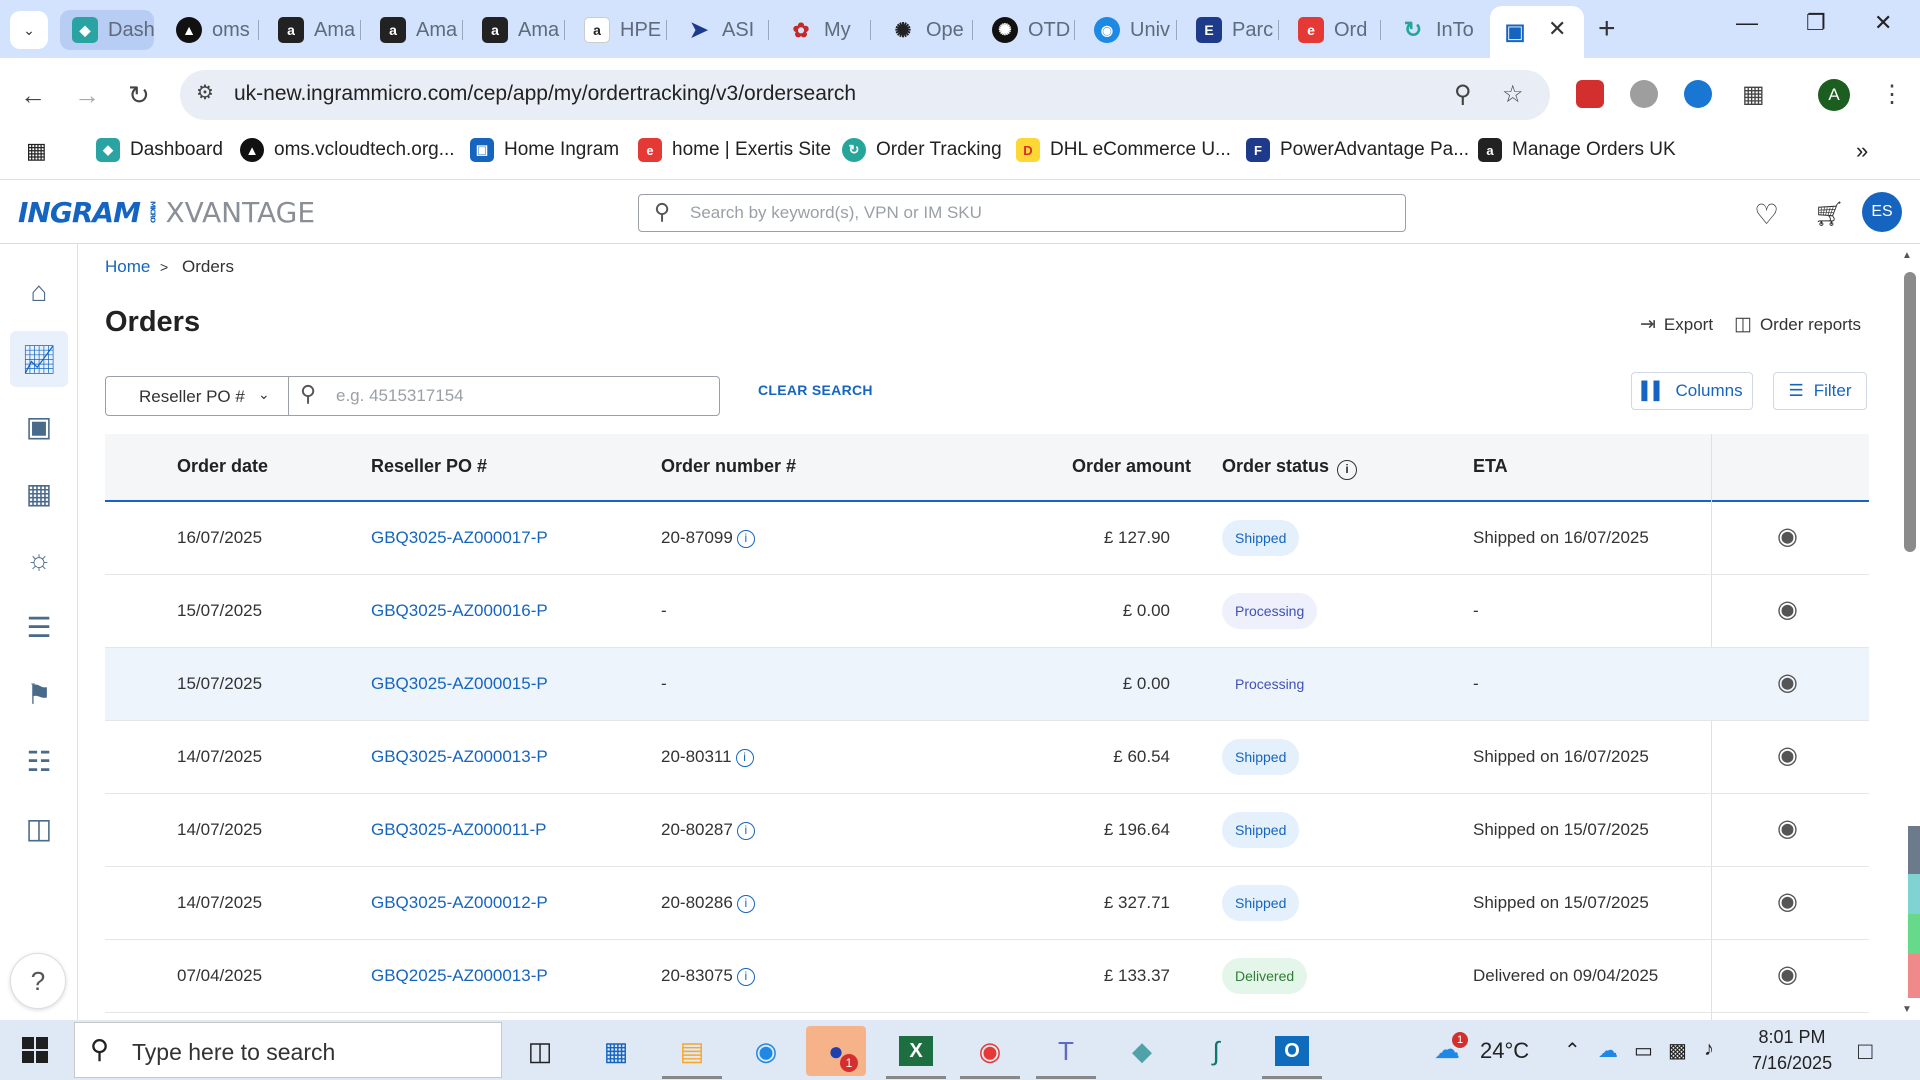 This screenshot has width=1920, height=1080. What do you see at coordinates (1644, 94) in the screenshot?
I see `globe-extension-icon` at bounding box center [1644, 94].